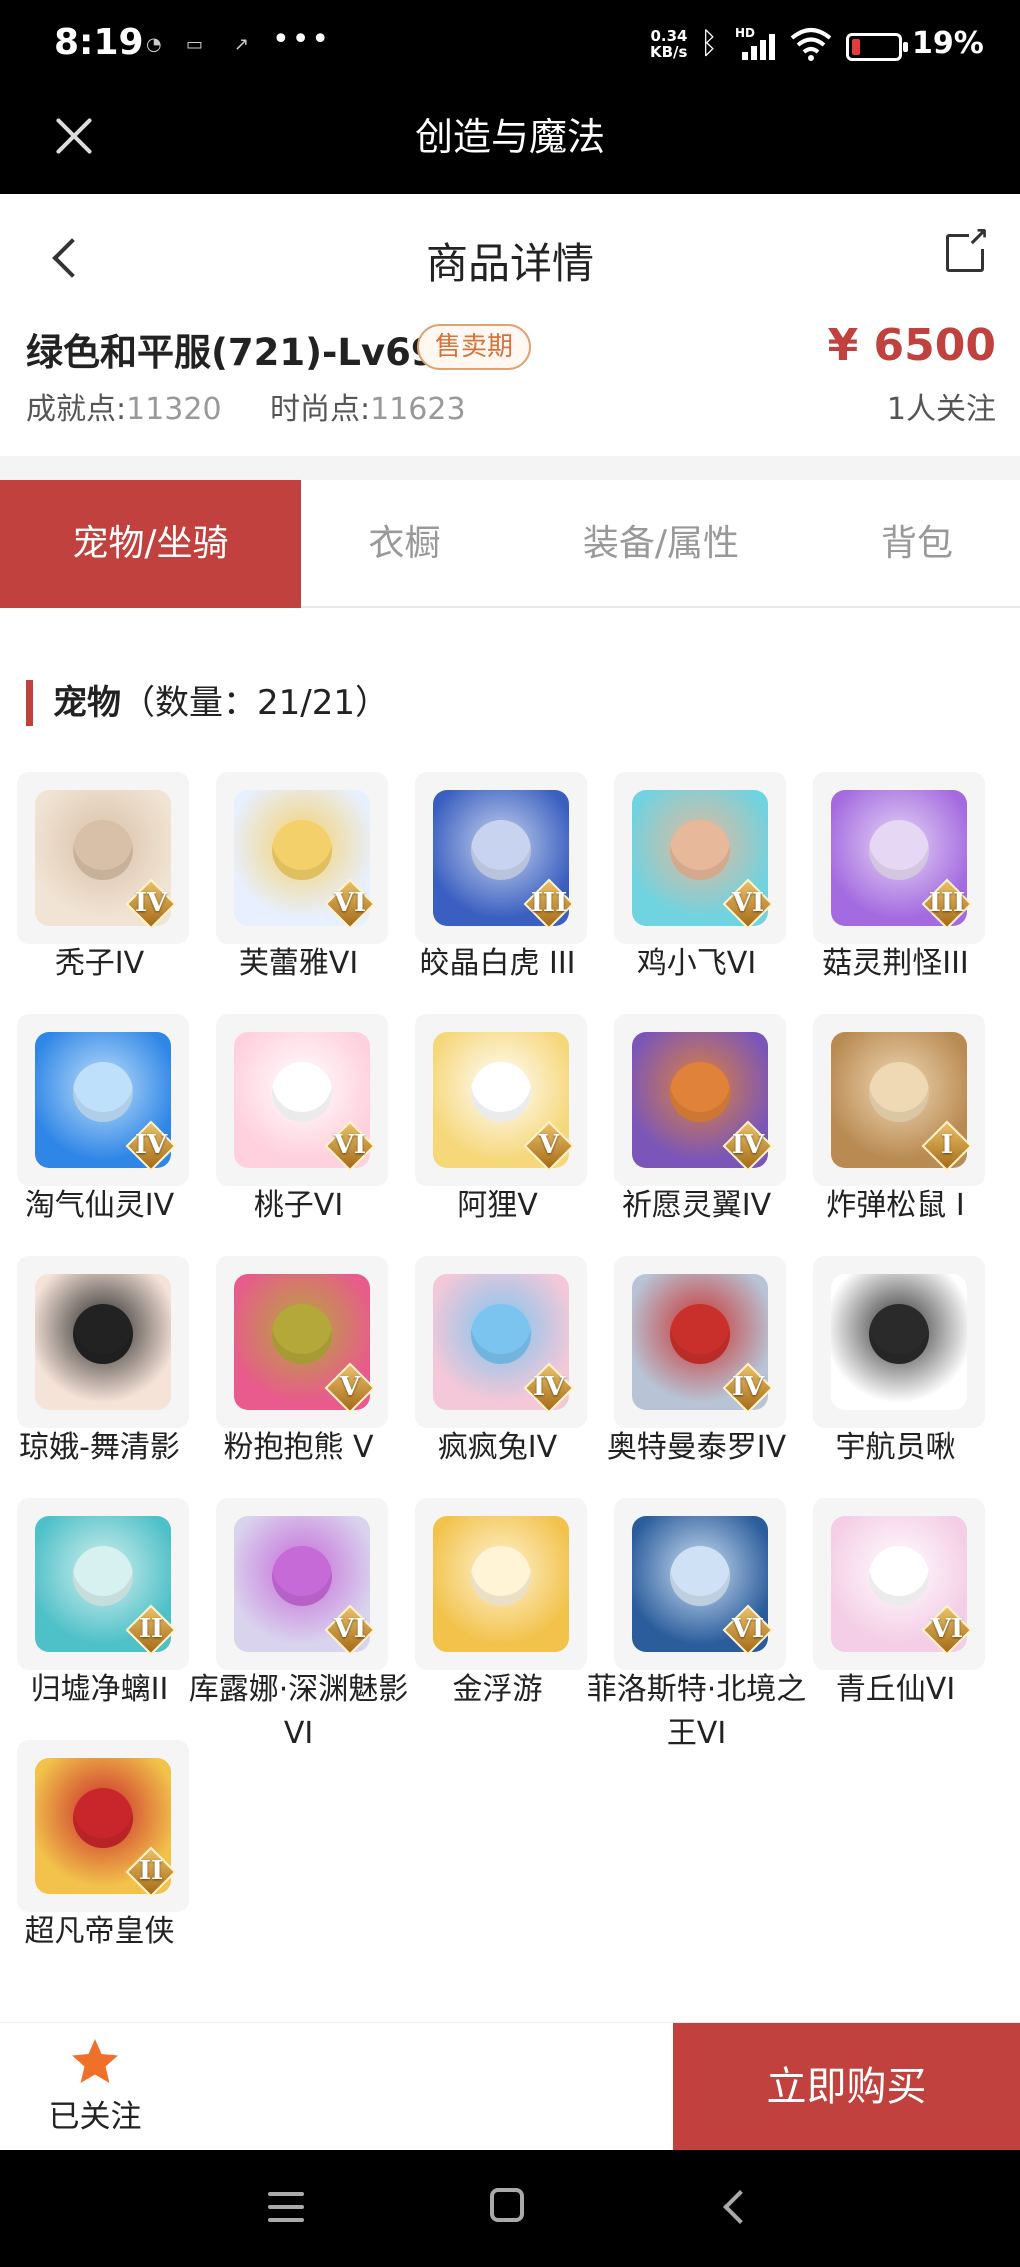 The width and height of the screenshot is (1020, 2267). Describe the element at coordinates (941, 409) in the screenshot. I see `follower-count: 1人关注` at that location.